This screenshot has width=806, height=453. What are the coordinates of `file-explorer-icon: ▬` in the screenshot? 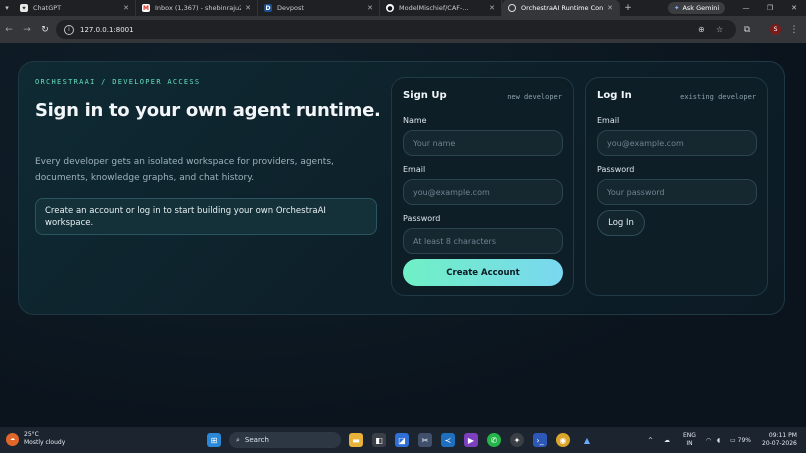 It's located at (356, 440).